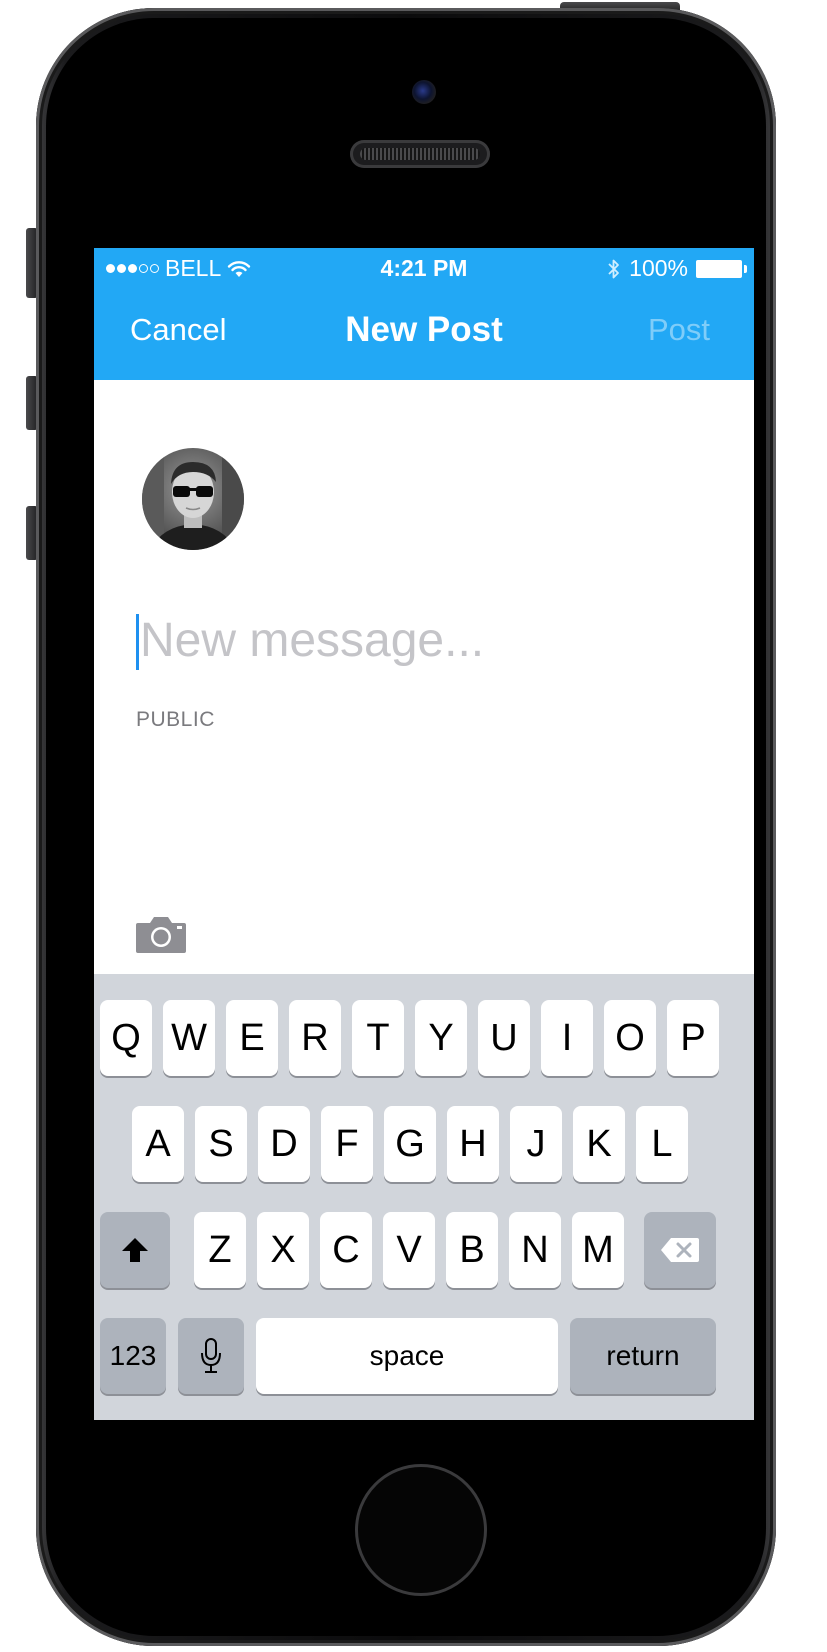 This screenshot has height=1652, width=827. Describe the element at coordinates (161, 934) in the screenshot. I see `camera-icon` at that location.